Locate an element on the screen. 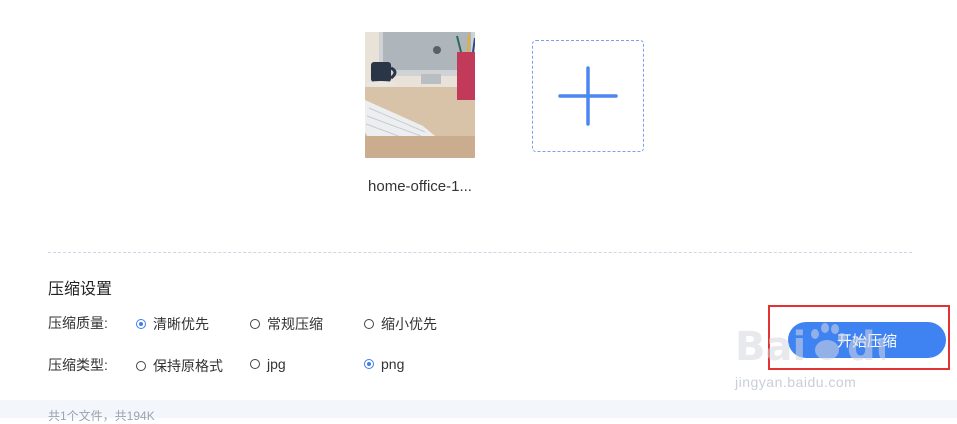 Image resolution: width=957 pixels, height=424 pixels. file-summary: 共1个文件，共194K is located at coordinates (101, 416).